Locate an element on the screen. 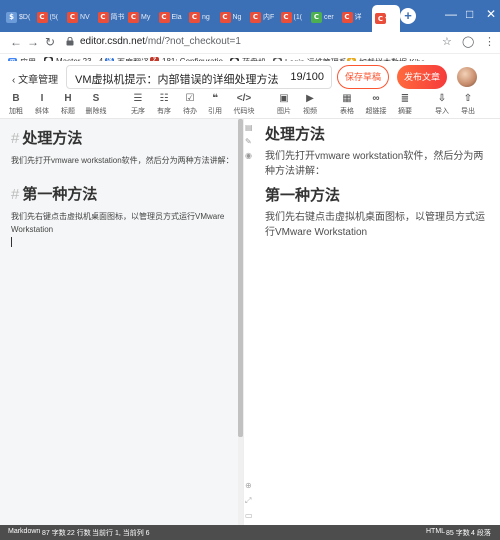  toolbar-button-heading: H 标题 is located at coordinates (68, 104).